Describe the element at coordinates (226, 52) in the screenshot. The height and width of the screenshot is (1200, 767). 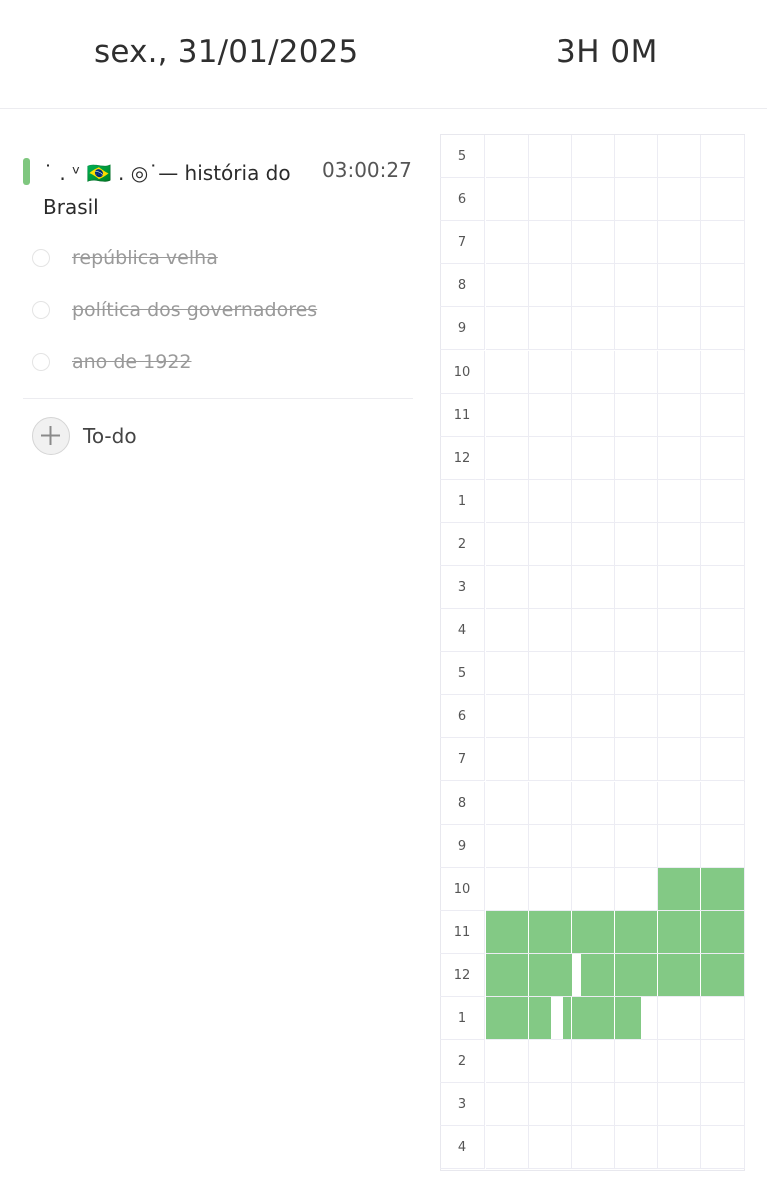
I see `date-label: sex., 31/01/2025` at that location.